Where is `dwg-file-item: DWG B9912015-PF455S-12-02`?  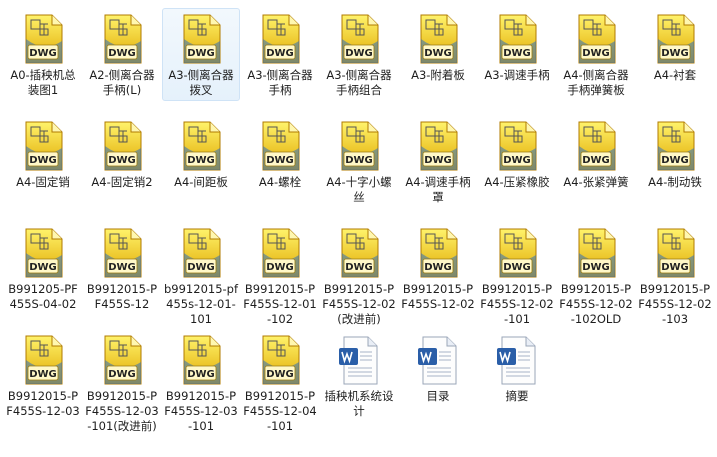
dwg-file-item: DWG B9912015-PF455S-12-02 is located at coordinates (438, 268).